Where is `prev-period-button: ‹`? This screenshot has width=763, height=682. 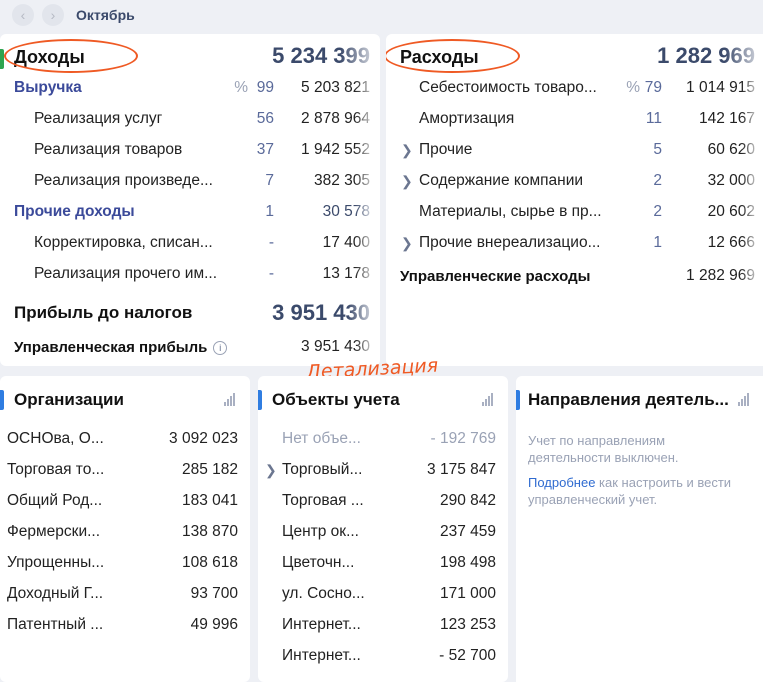
prev-period-button: ‹ is located at coordinates (23, 15).